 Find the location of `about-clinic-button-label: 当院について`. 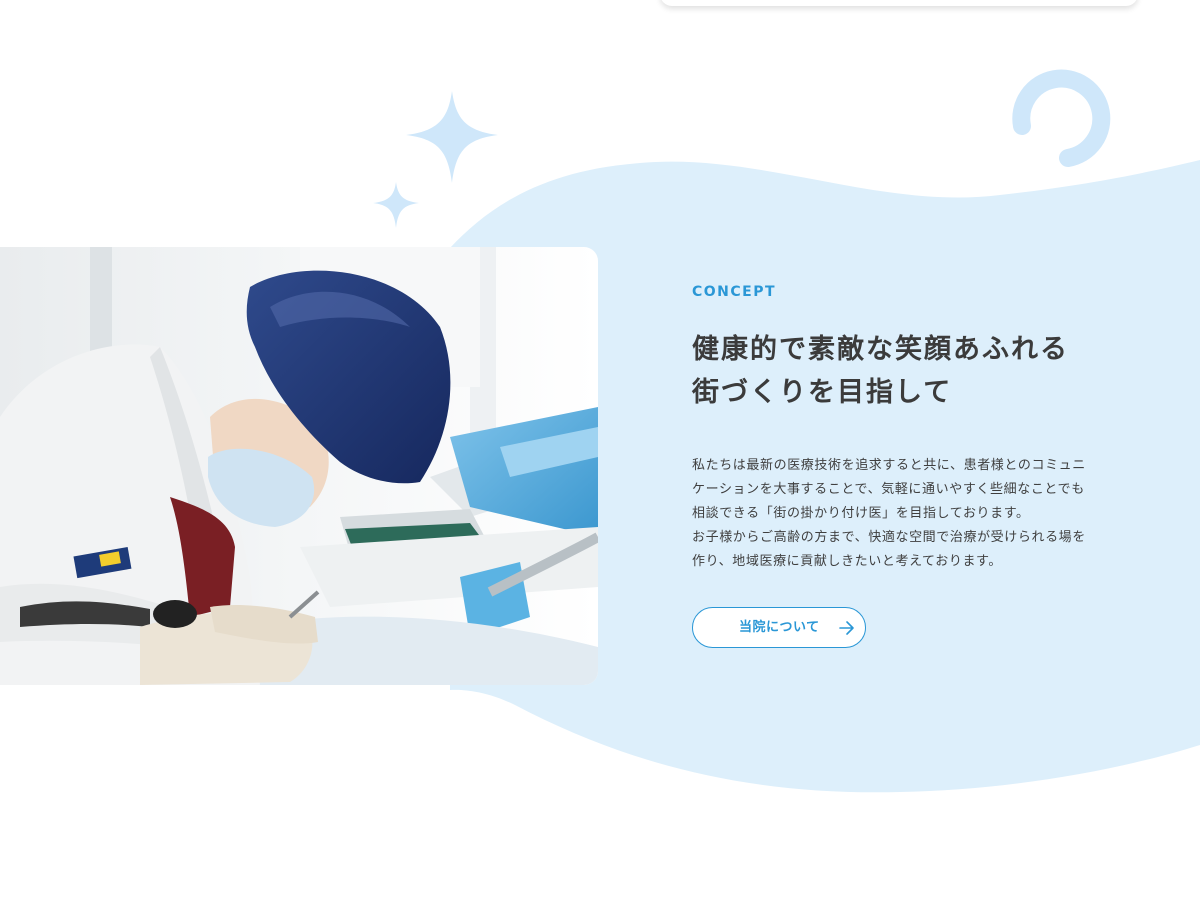

about-clinic-button-label: 当院について is located at coordinates (779, 627).